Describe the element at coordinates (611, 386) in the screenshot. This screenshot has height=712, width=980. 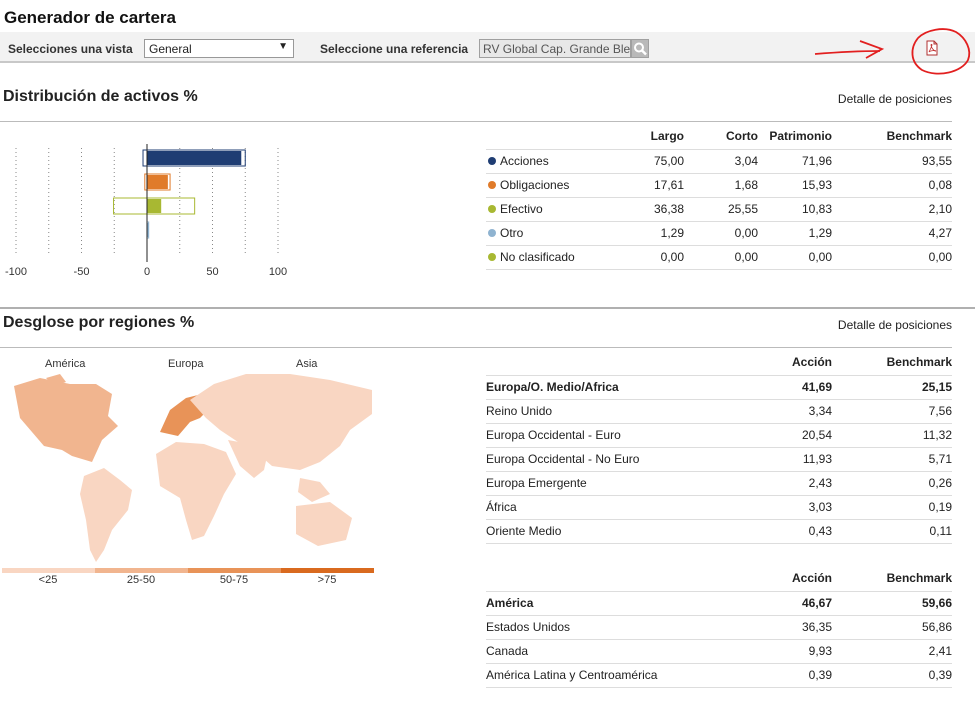
I see `region-label: Europa/O. Medio/Africa` at that location.